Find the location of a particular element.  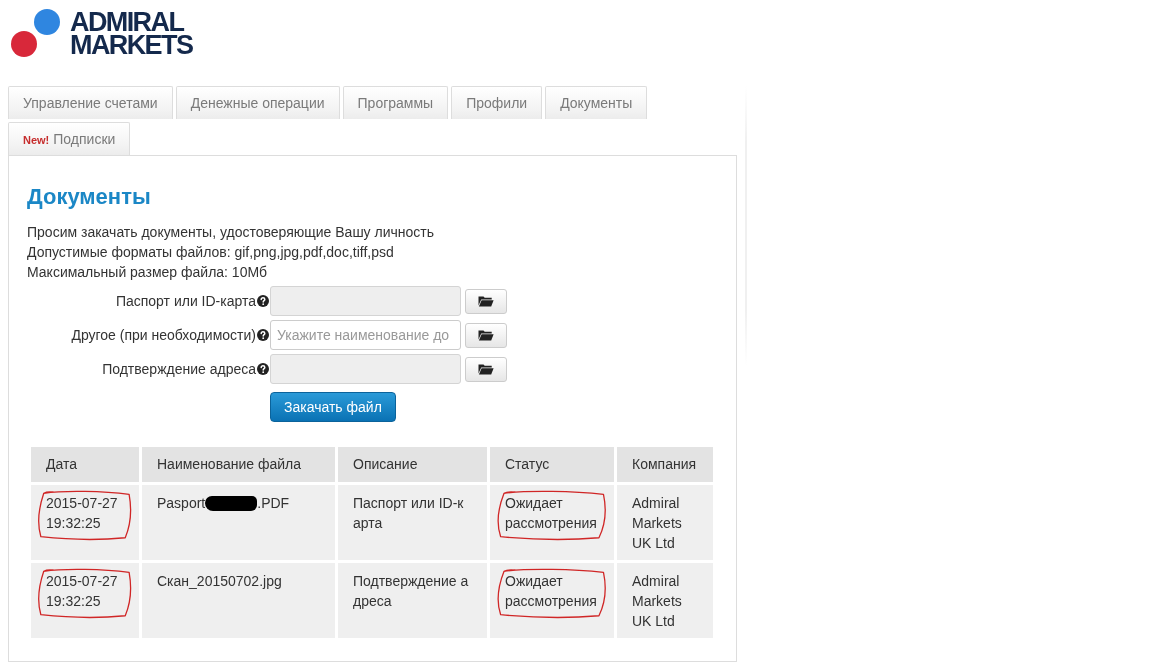

page-heading: Документы is located at coordinates (89, 197).